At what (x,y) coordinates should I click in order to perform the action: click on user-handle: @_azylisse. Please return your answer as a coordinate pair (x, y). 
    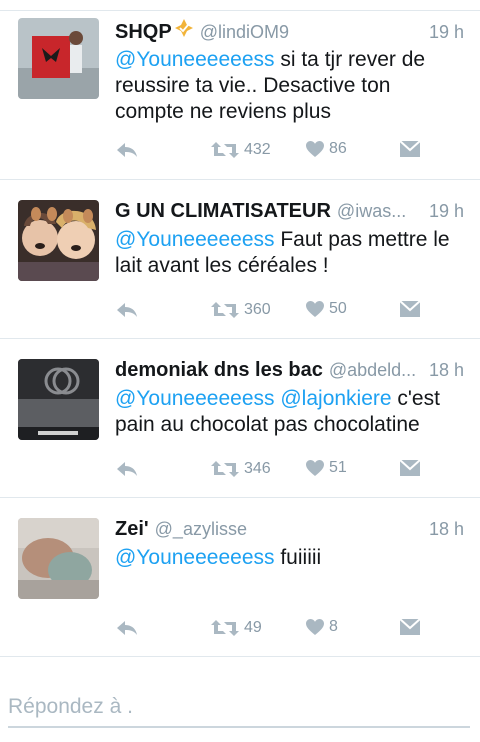
    Looking at the image, I should click on (288, 529).